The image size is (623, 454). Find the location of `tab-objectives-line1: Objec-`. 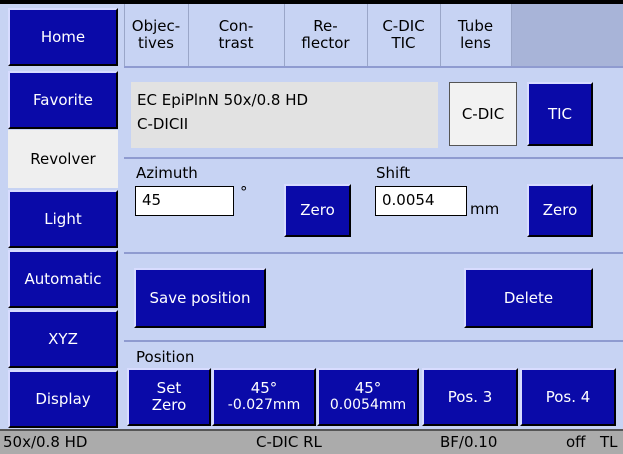

tab-objectives-line1: Objec- is located at coordinates (156, 26).